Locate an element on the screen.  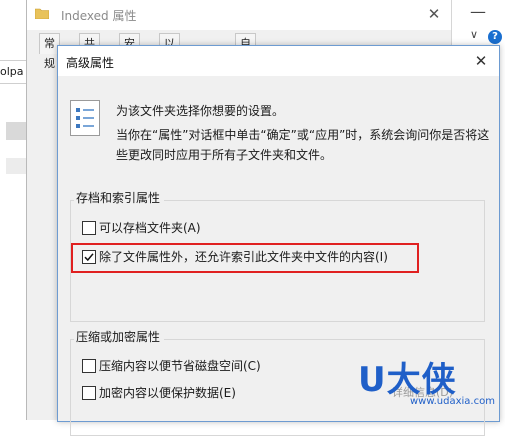
folder-icon is located at coordinates (42, 13).